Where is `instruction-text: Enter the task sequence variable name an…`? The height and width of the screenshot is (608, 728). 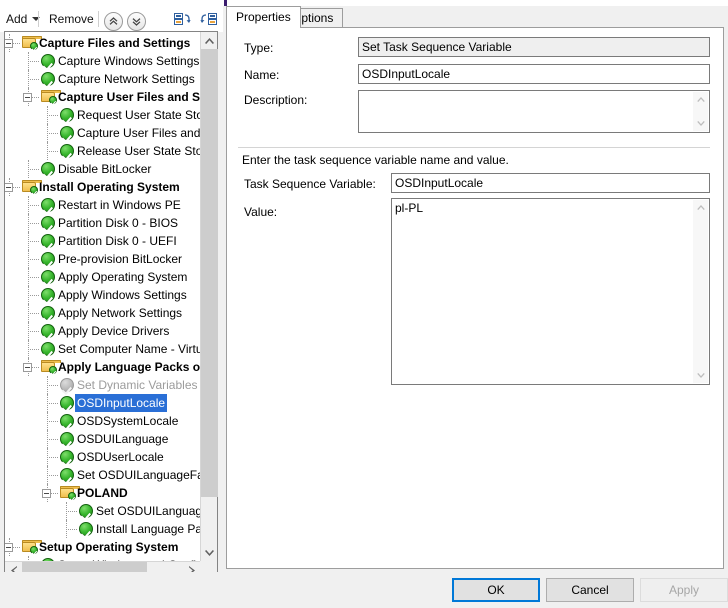 instruction-text: Enter the task sequence variable name an… is located at coordinates (375, 160).